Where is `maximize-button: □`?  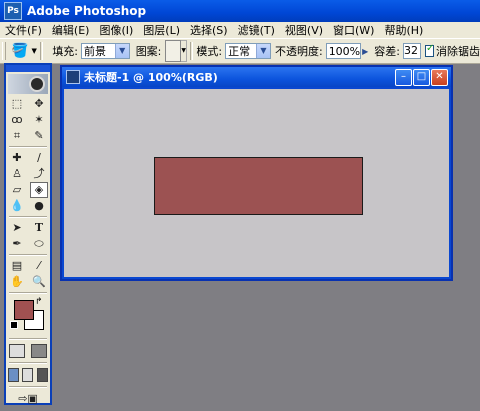 maximize-button: □ is located at coordinates (421, 77).